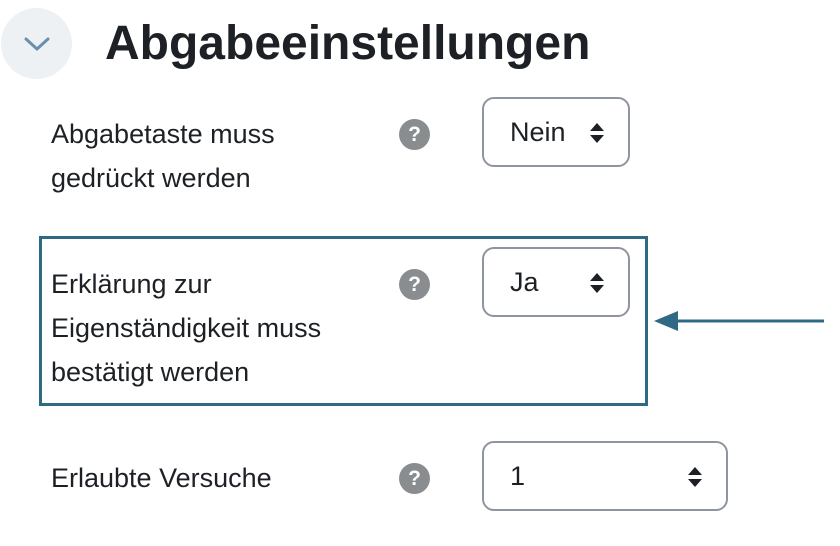 This screenshot has height=546, width=840. Describe the element at coordinates (739, 321) in the screenshot. I see `callout-arrow-icon` at that location.